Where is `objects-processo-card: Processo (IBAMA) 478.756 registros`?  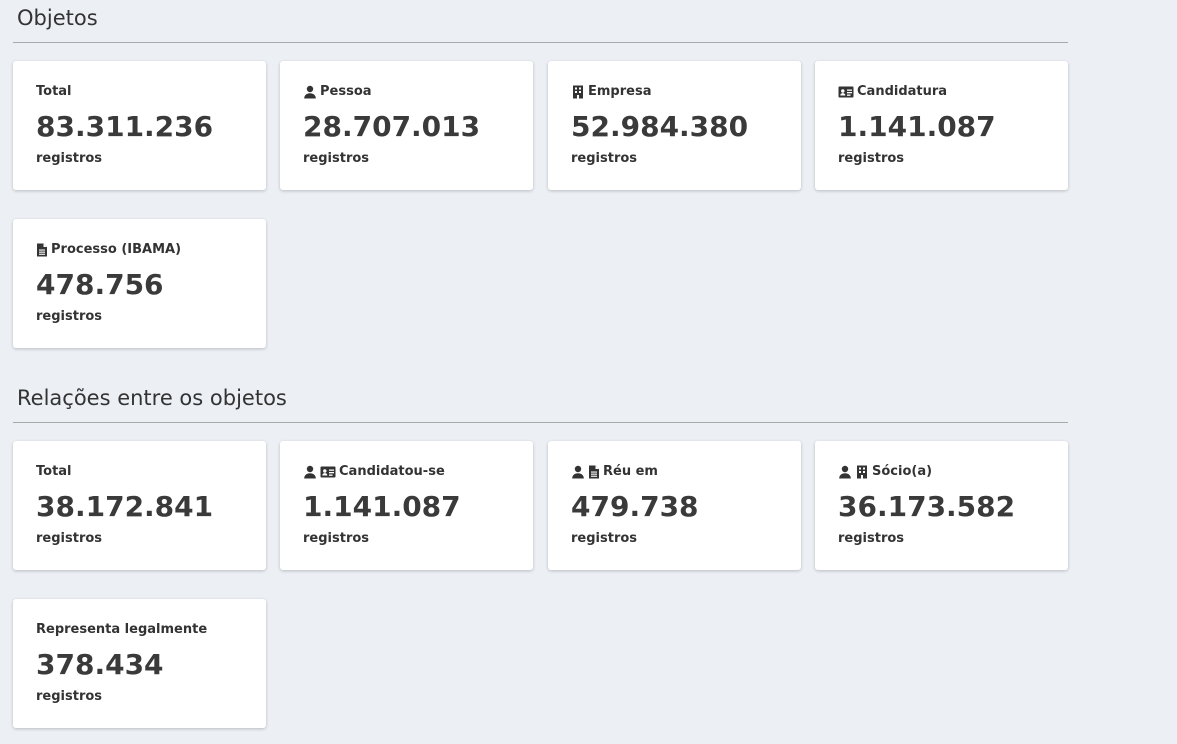
objects-processo-card: Processo (IBAMA) 478.756 registros is located at coordinates (139, 283).